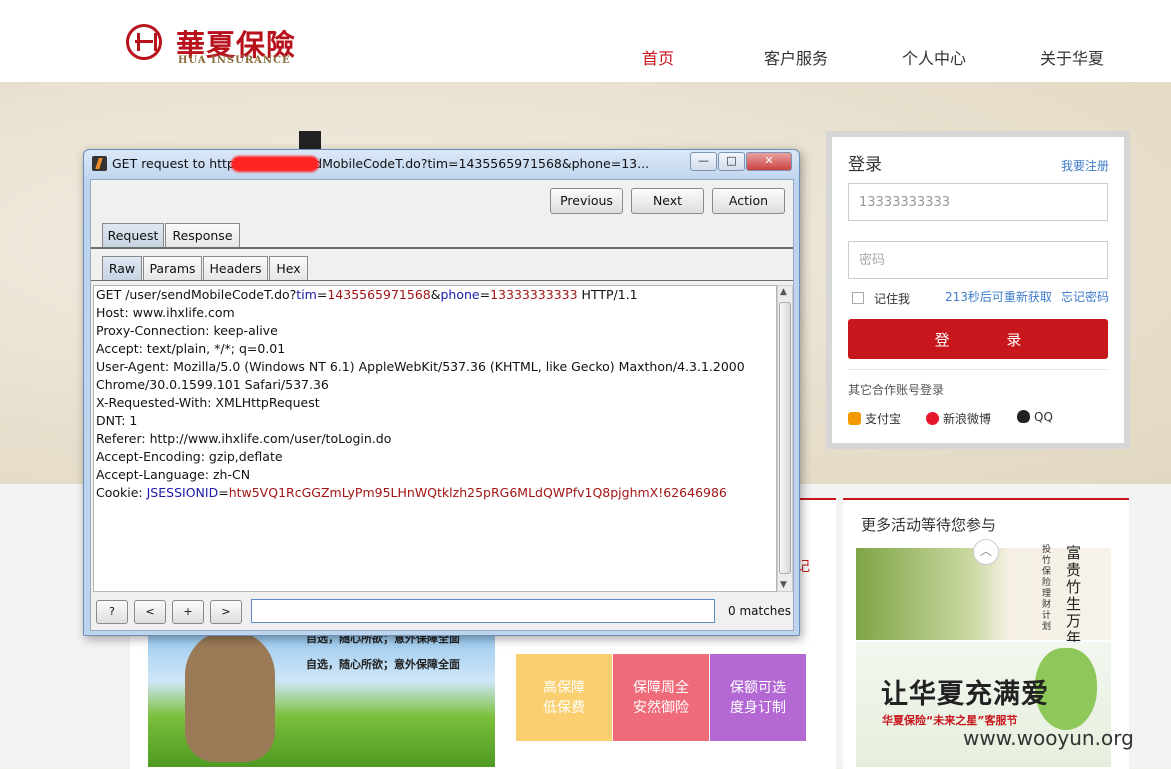 The width and height of the screenshot is (1171, 769). What do you see at coordinates (379, 294) in the screenshot?
I see `request-token: 1435565971568` at bounding box center [379, 294].